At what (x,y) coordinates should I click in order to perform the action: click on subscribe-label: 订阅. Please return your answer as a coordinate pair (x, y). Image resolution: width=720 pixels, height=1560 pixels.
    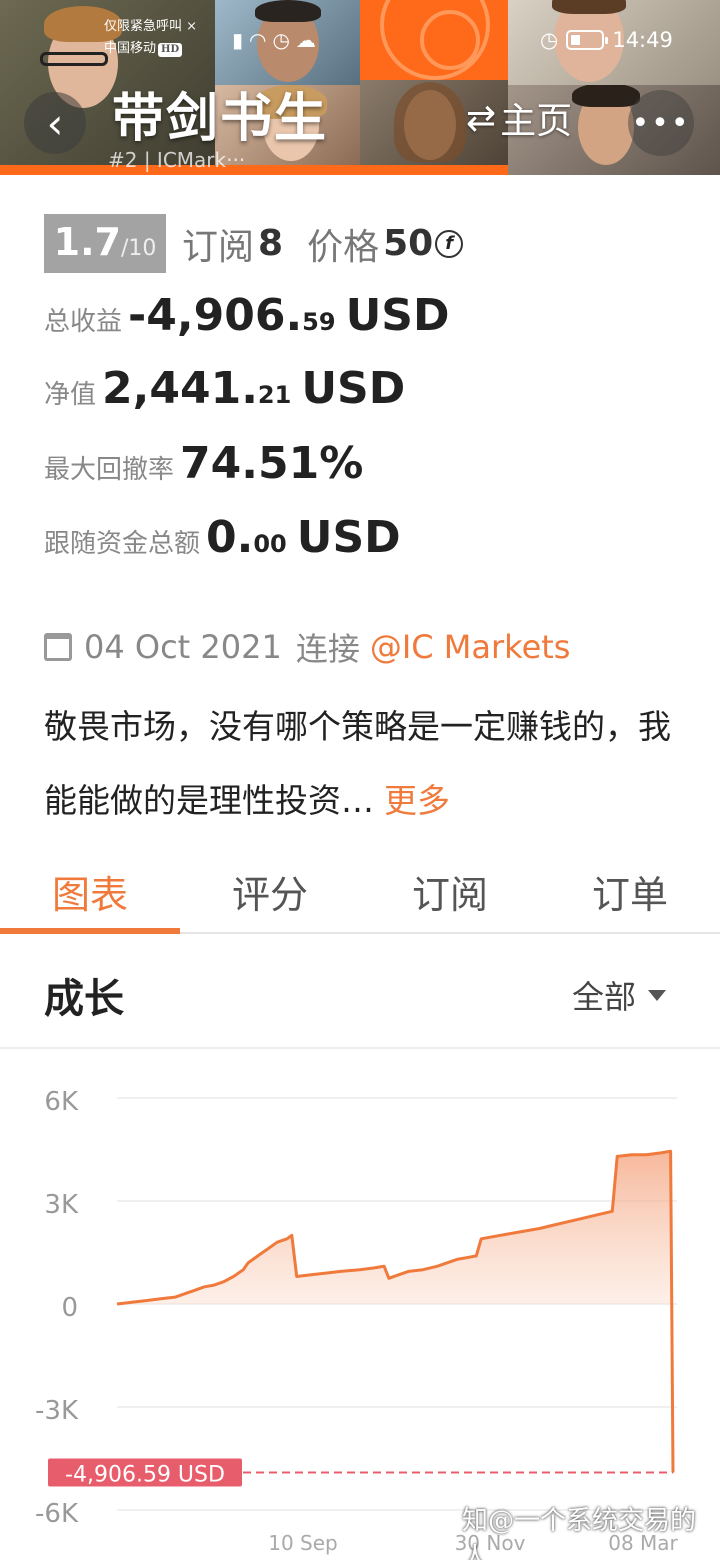
    Looking at the image, I should click on (218, 247).